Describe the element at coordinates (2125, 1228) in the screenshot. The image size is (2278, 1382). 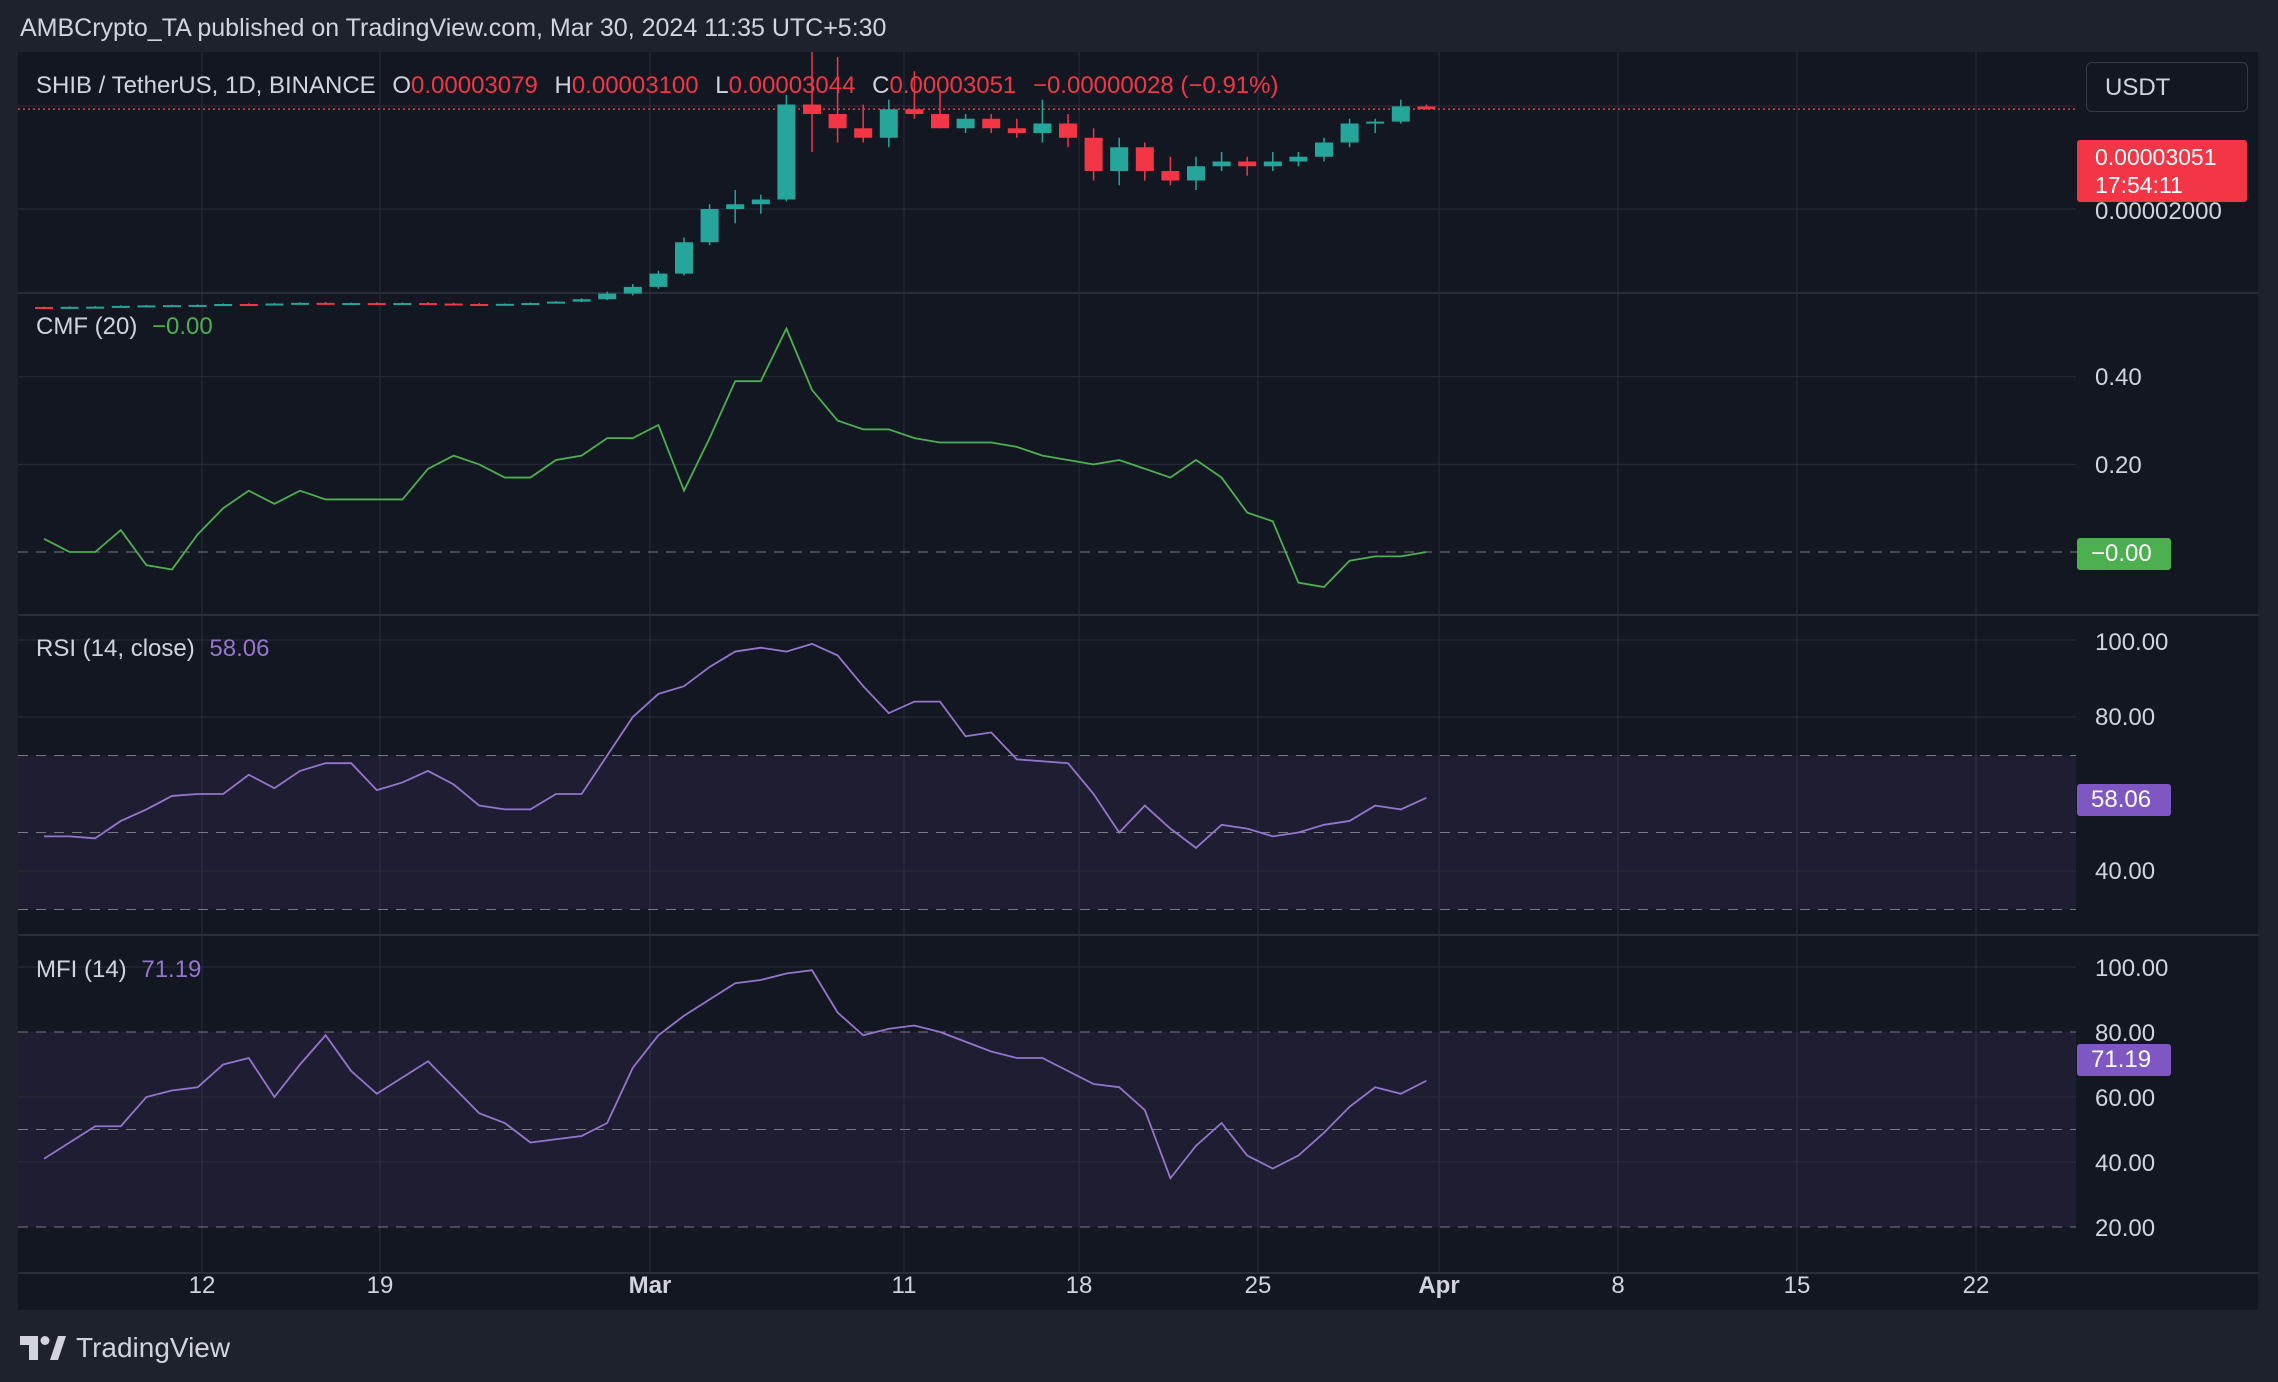
I see `mfi-axis-label-20: 20.00` at that location.